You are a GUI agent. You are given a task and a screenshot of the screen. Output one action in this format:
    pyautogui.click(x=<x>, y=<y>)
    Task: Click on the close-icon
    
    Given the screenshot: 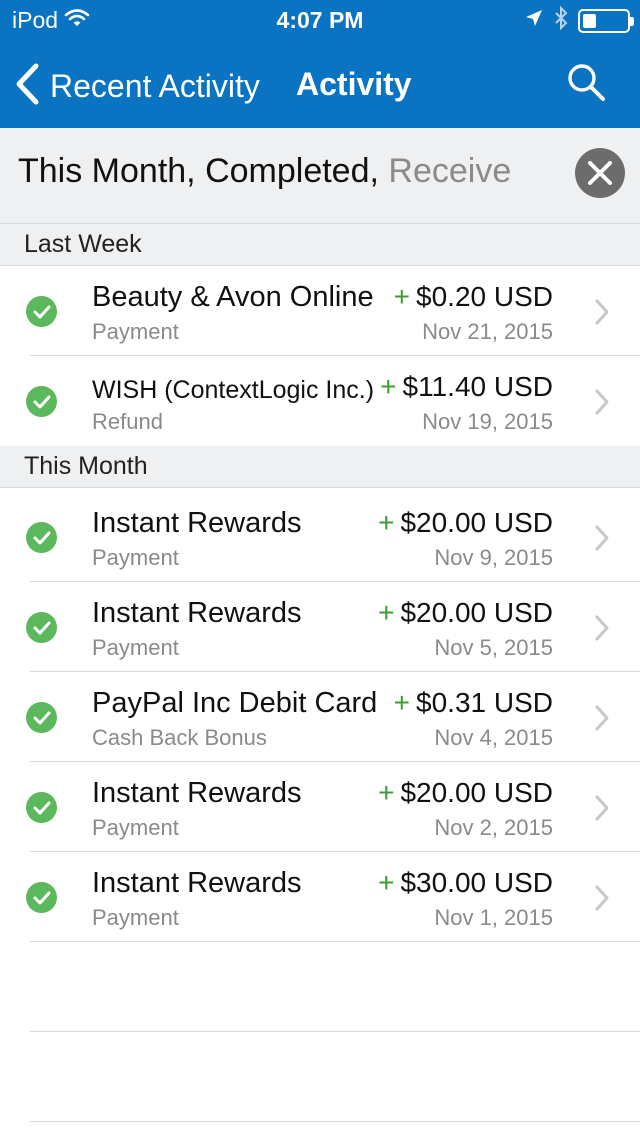 What is the action you would take?
    pyautogui.click(x=600, y=173)
    